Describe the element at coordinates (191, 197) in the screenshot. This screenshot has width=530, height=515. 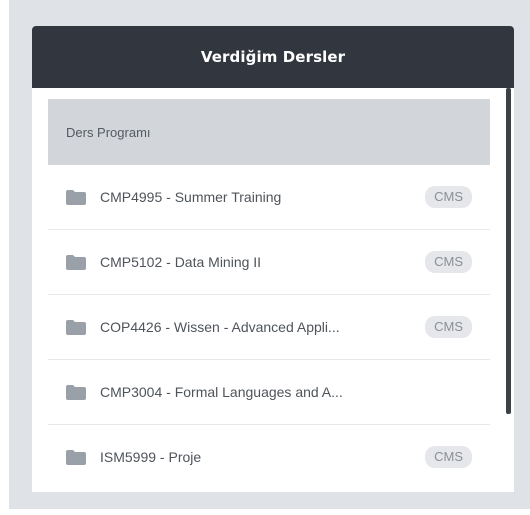
I see `course-label: CMP4995 - Summer Training` at that location.